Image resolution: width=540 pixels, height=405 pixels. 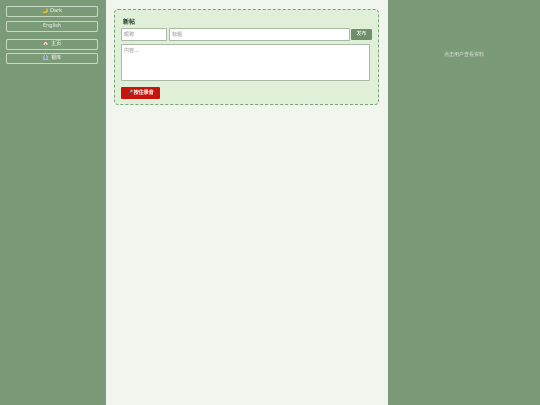 I want to click on new-post-composer: 新帖 发布 🎤按住录音, so click(x=246, y=57).